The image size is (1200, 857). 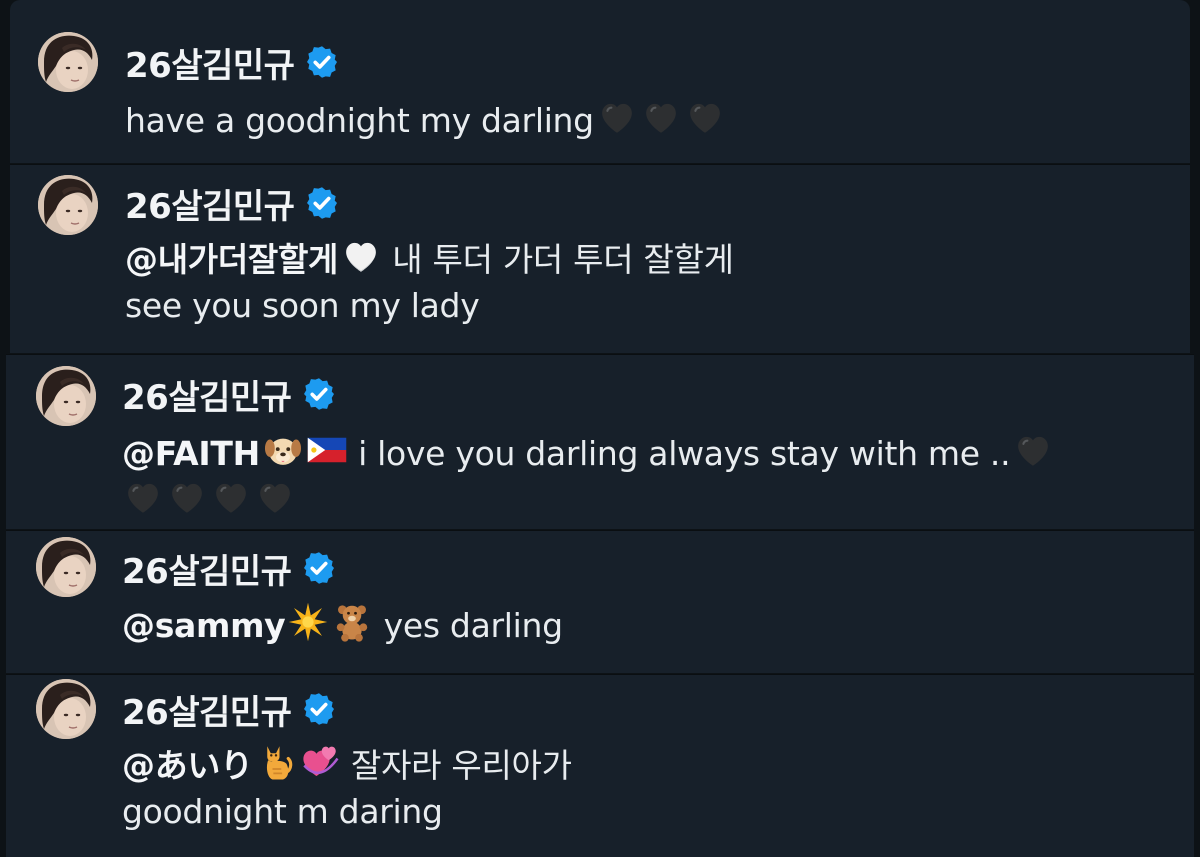 I want to click on mention-link: @내가더잘할게, so click(x=231, y=259).